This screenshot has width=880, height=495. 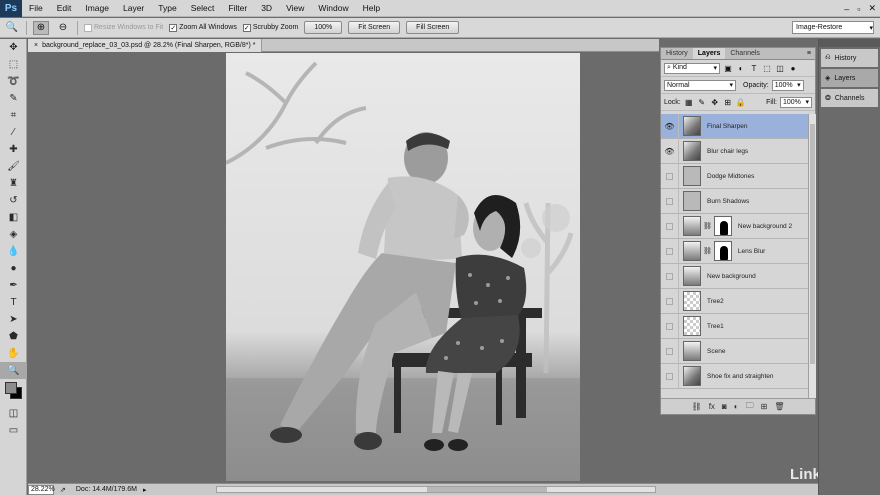 I want to click on menu-layer: Layer, so click(x=133, y=8).